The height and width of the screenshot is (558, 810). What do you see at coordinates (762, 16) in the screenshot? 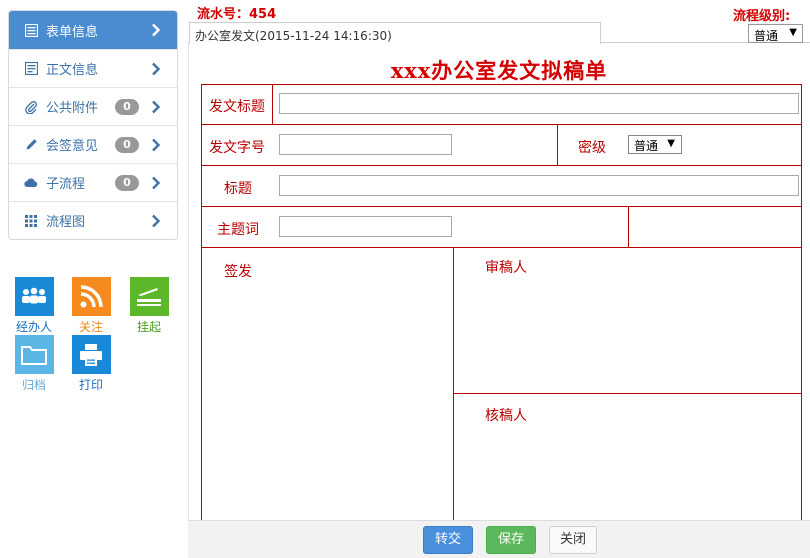
I see `flow-level-label: 流程级别:` at bounding box center [762, 16].